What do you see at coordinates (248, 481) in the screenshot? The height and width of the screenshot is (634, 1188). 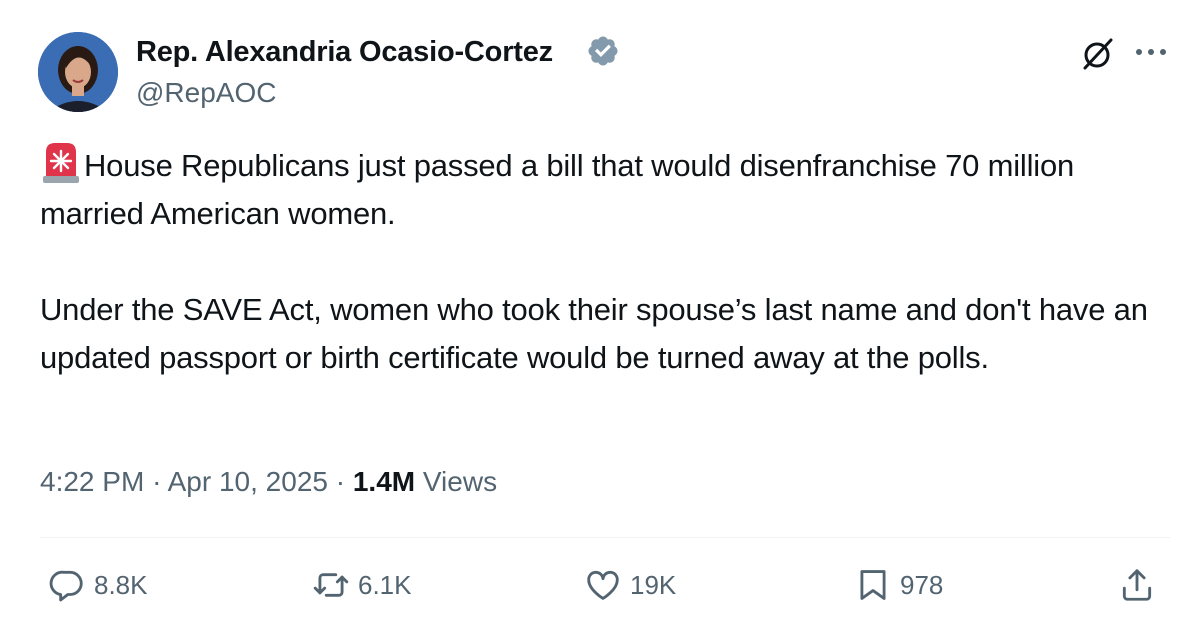 I see `tweet-date: Apr 10, 2025` at bounding box center [248, 481].